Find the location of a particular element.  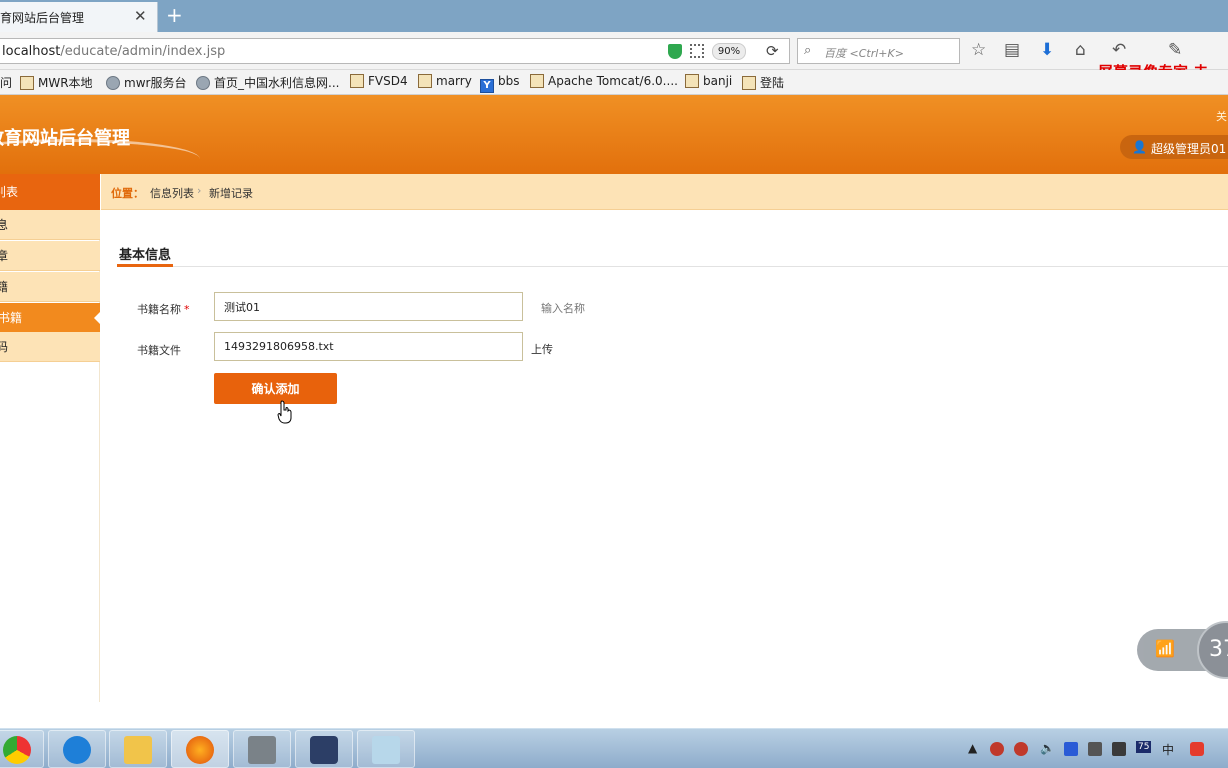

notepad-icon is located at coordinates (386, 750).